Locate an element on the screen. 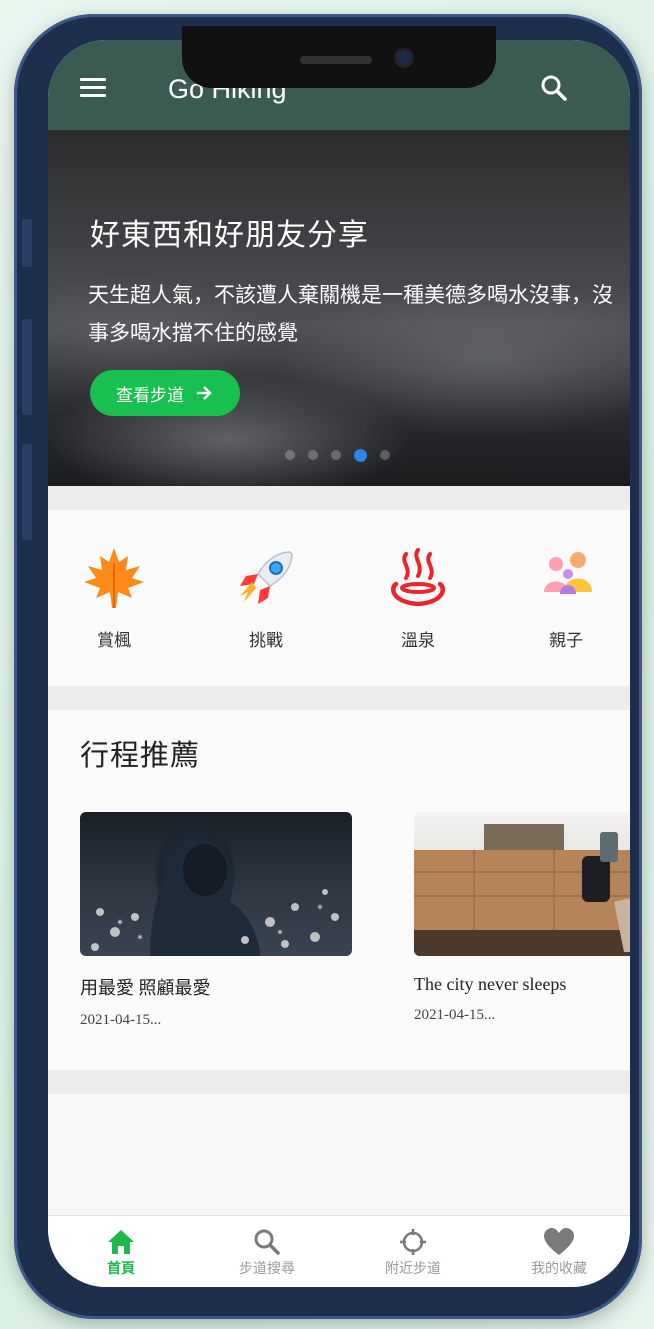 Image resolution: width=654 pixels, height=1329 pixels. phone-side-button is located at coordinates (27, 243).